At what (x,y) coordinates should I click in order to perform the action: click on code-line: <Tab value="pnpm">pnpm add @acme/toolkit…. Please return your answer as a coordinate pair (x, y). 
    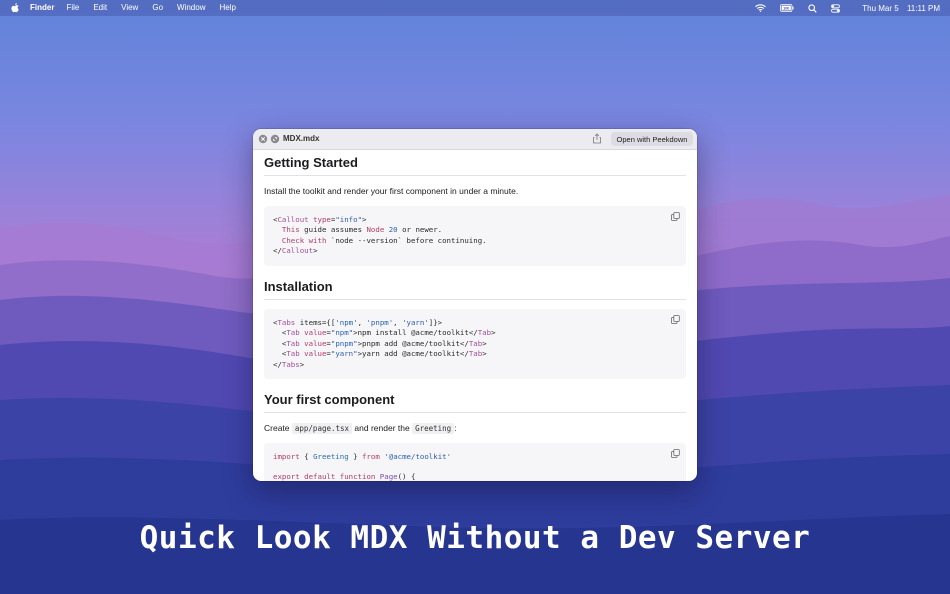
    Looking at the image, I should click on (380, 343).